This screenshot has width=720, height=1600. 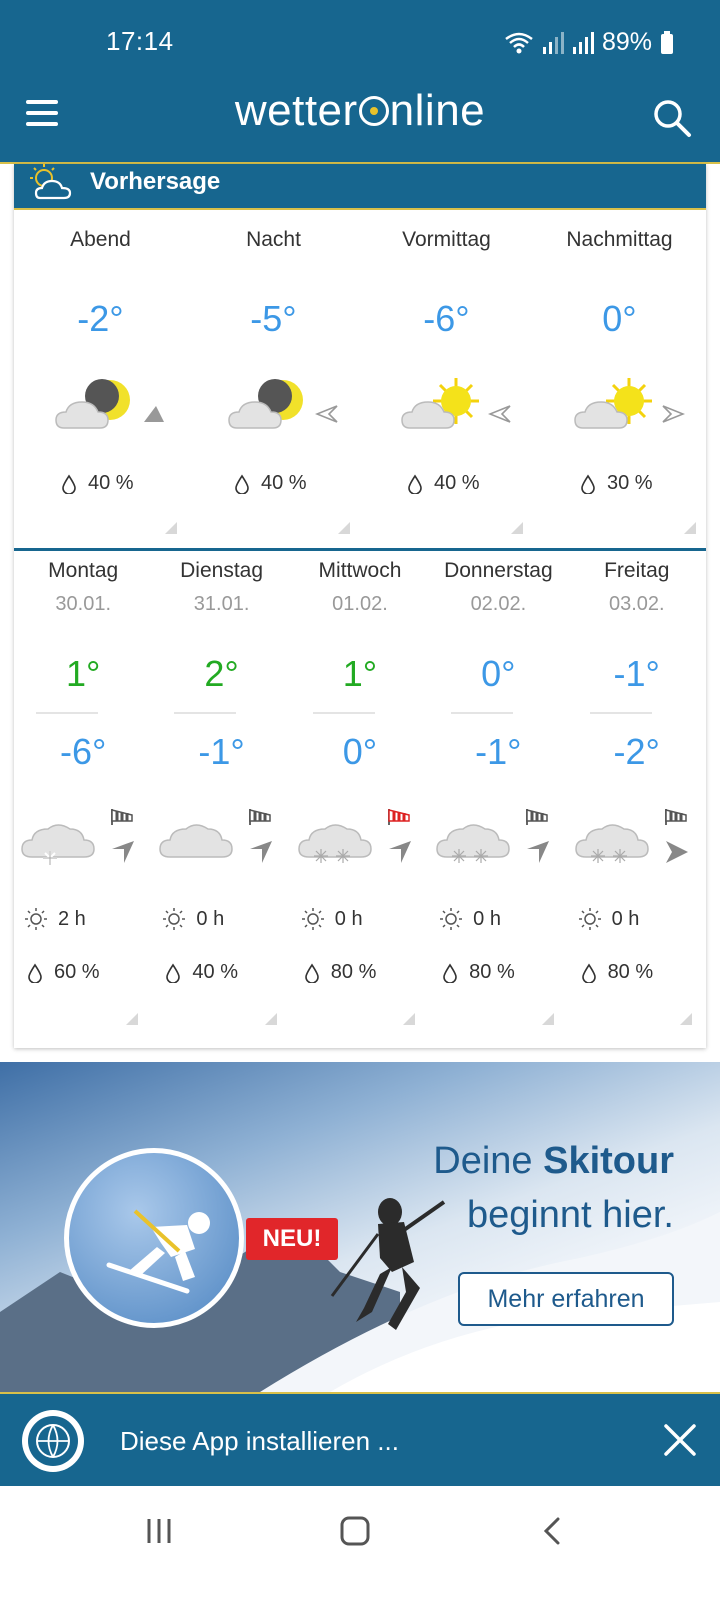 I want to click on new-badge: NEU!, so click(x=292, y=1239).